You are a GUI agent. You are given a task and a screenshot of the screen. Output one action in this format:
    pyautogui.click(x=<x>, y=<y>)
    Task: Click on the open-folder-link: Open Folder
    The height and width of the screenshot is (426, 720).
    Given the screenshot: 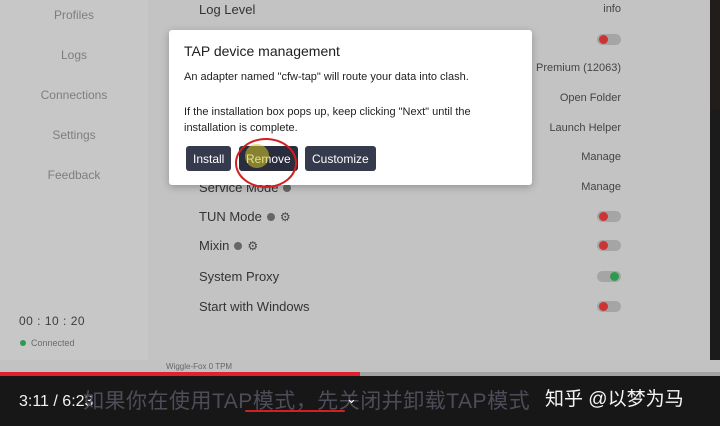 What is the action you would take?
    pyautogui.click(x=590, y=98)
    